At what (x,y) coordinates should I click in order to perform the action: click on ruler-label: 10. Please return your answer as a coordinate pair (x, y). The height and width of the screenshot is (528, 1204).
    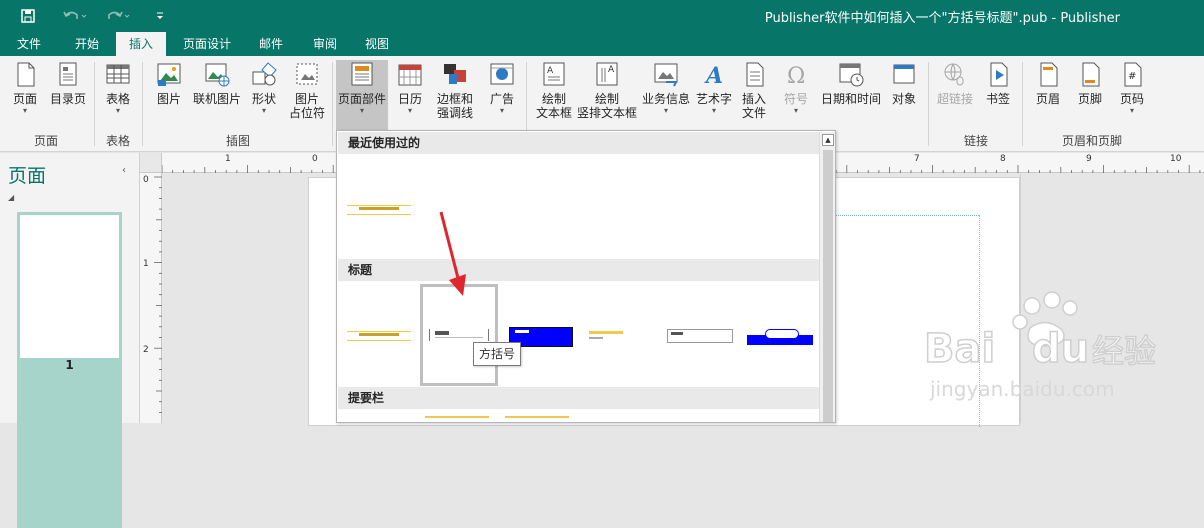
    Looking at the image, I should click on (1176, 159).